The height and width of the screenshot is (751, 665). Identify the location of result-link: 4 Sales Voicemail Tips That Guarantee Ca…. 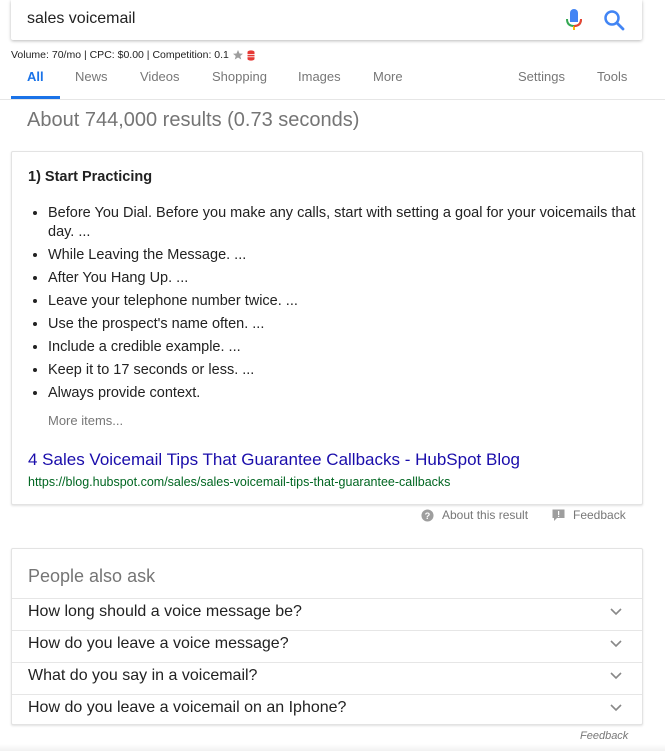
(274, 460).